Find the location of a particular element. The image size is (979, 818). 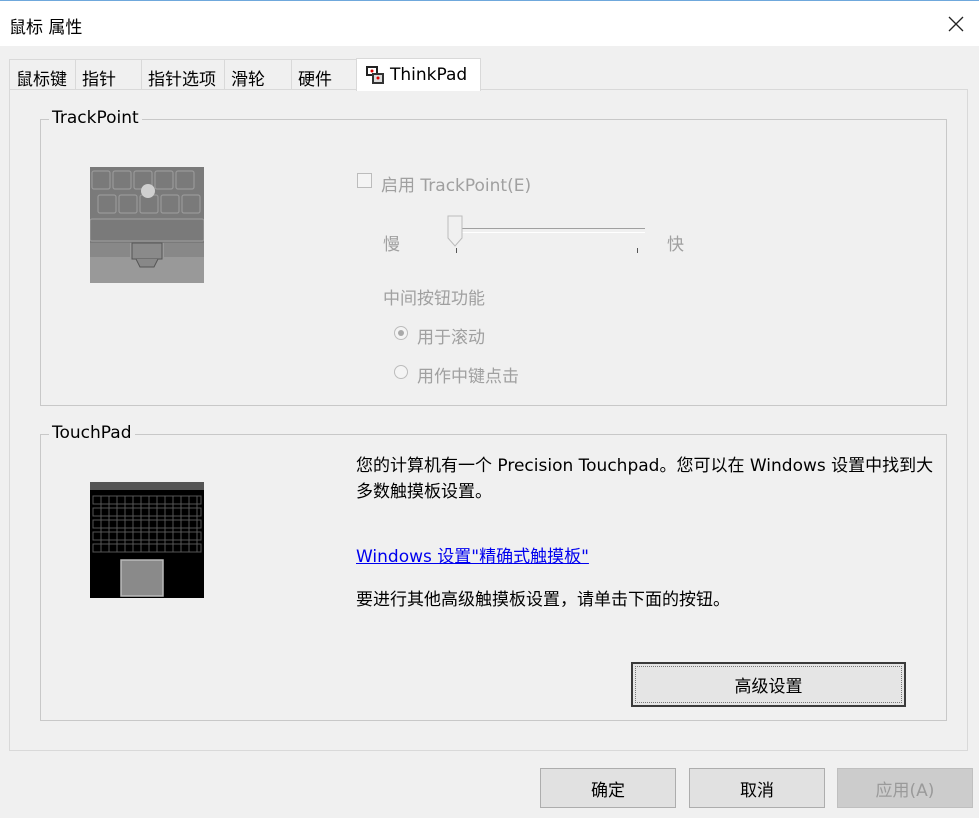

tab-thinkpad: ThinkPad is located at coordinates (418, 74).